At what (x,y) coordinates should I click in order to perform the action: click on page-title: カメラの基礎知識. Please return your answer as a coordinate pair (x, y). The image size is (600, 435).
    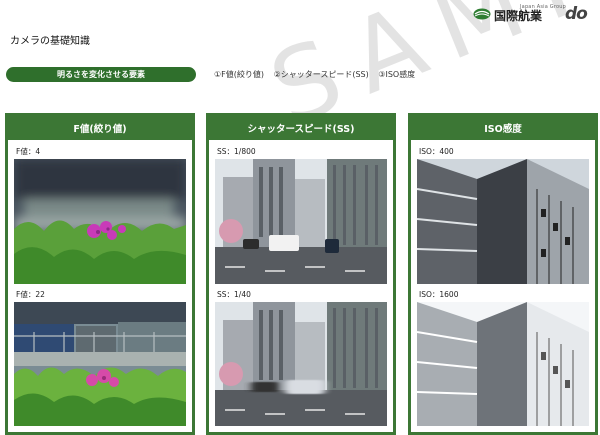
    Looking at the image, I should click on (50, 41).